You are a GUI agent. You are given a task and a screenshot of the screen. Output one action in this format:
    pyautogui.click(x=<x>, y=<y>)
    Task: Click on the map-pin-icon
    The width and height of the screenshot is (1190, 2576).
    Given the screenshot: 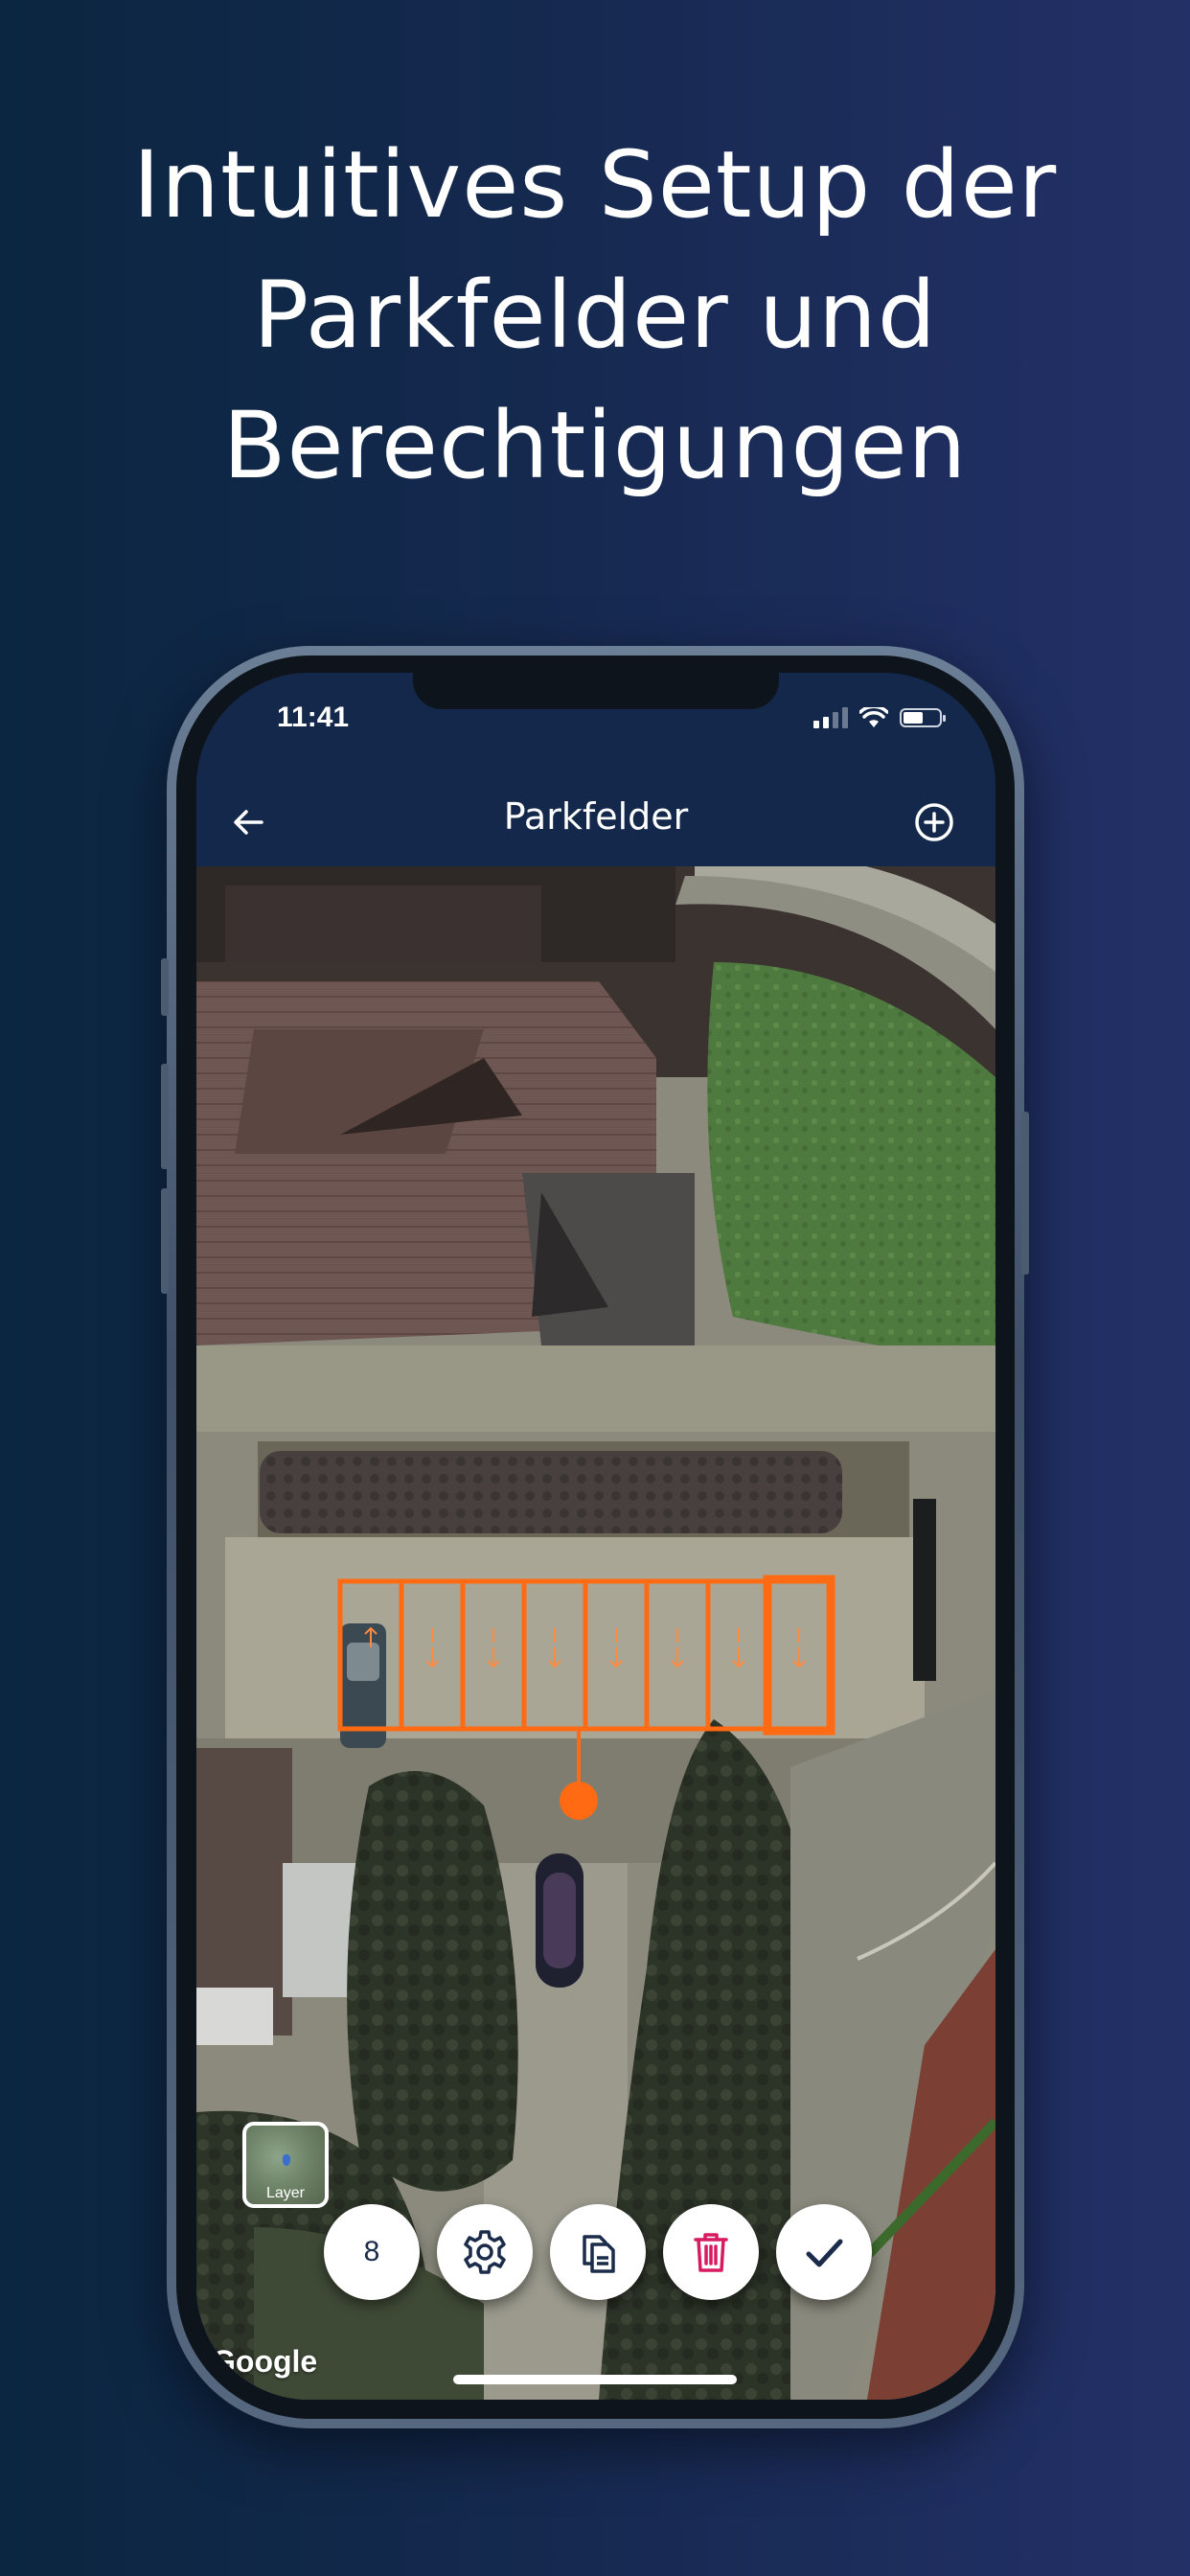 What is the action you would take?
    pyautogui.click(x=287, y=2160)
    